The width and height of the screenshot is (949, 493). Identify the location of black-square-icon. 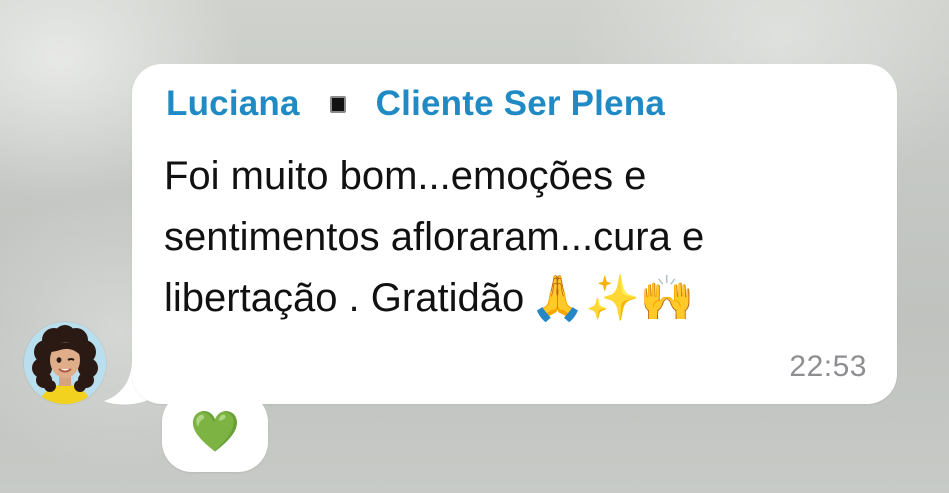
(337, 104).